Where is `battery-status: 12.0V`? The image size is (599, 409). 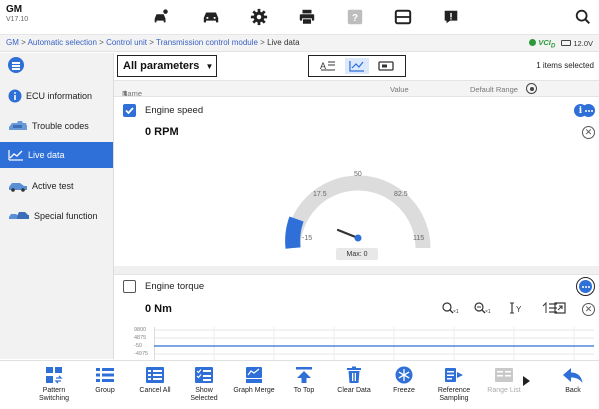 battery-status: 12.0V is located at coordinates (577, 43).